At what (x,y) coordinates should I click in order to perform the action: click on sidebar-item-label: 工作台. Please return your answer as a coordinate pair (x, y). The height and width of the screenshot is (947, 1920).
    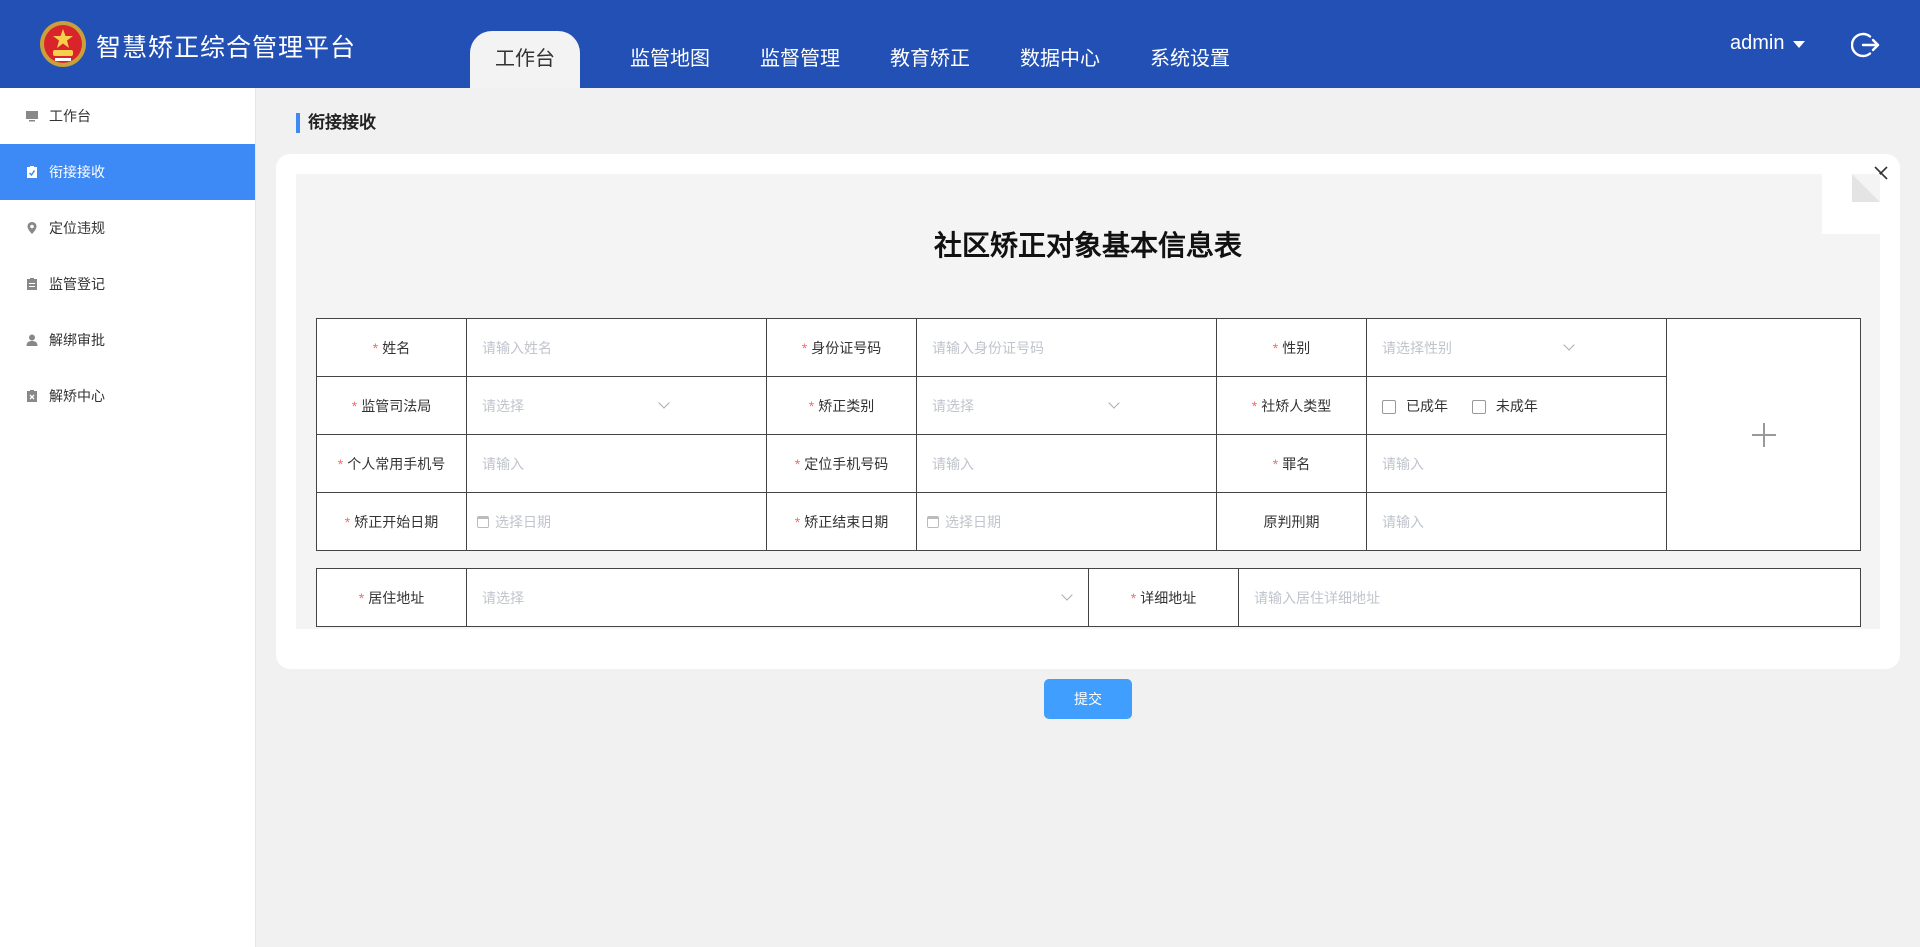
    Looking at the image, I should click on (70, 116).